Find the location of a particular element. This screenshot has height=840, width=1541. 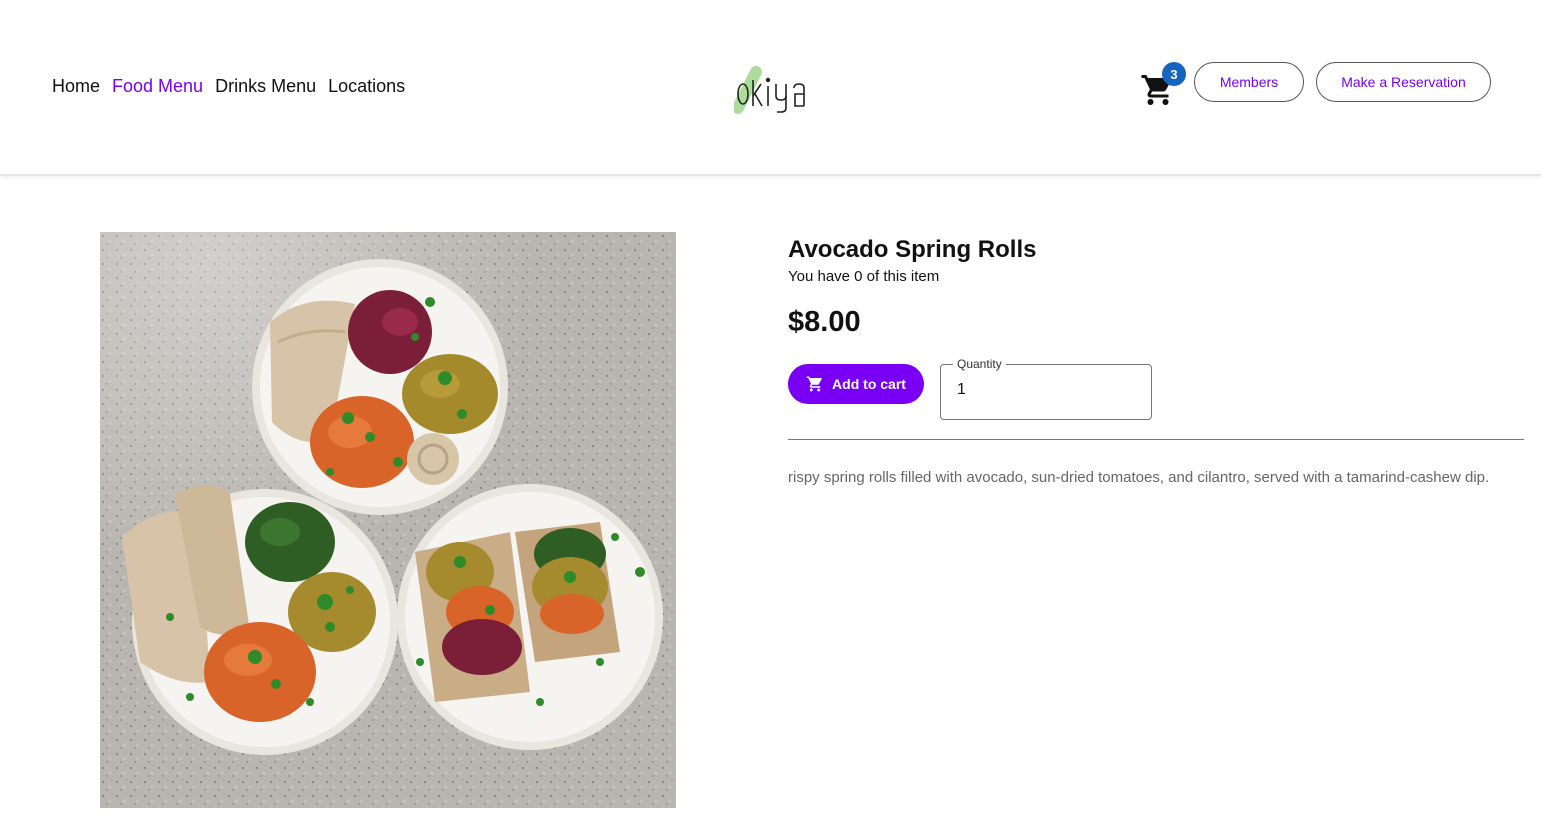

quantity-field: Quantity is located at coordinates (1046, 388).